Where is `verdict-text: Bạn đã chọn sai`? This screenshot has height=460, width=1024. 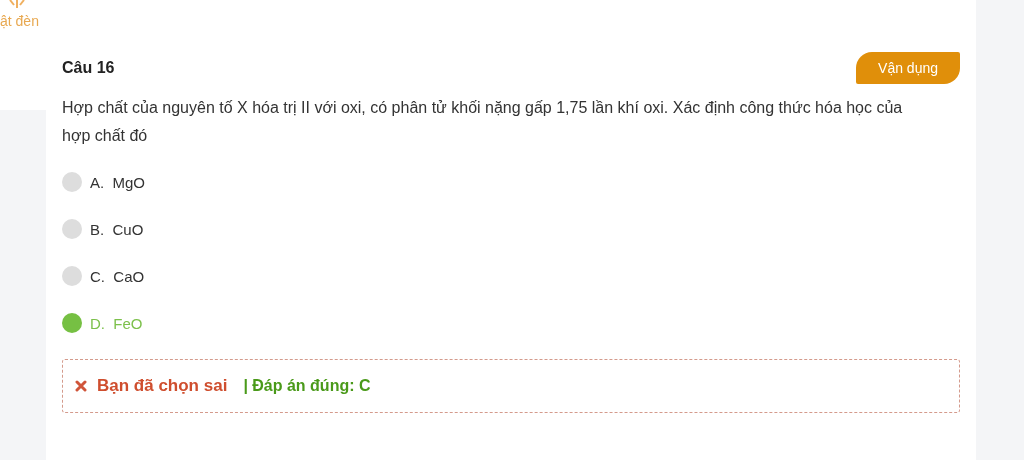 verdict-text: Bạn đã chọn sai is located at coordinates (162, 386).